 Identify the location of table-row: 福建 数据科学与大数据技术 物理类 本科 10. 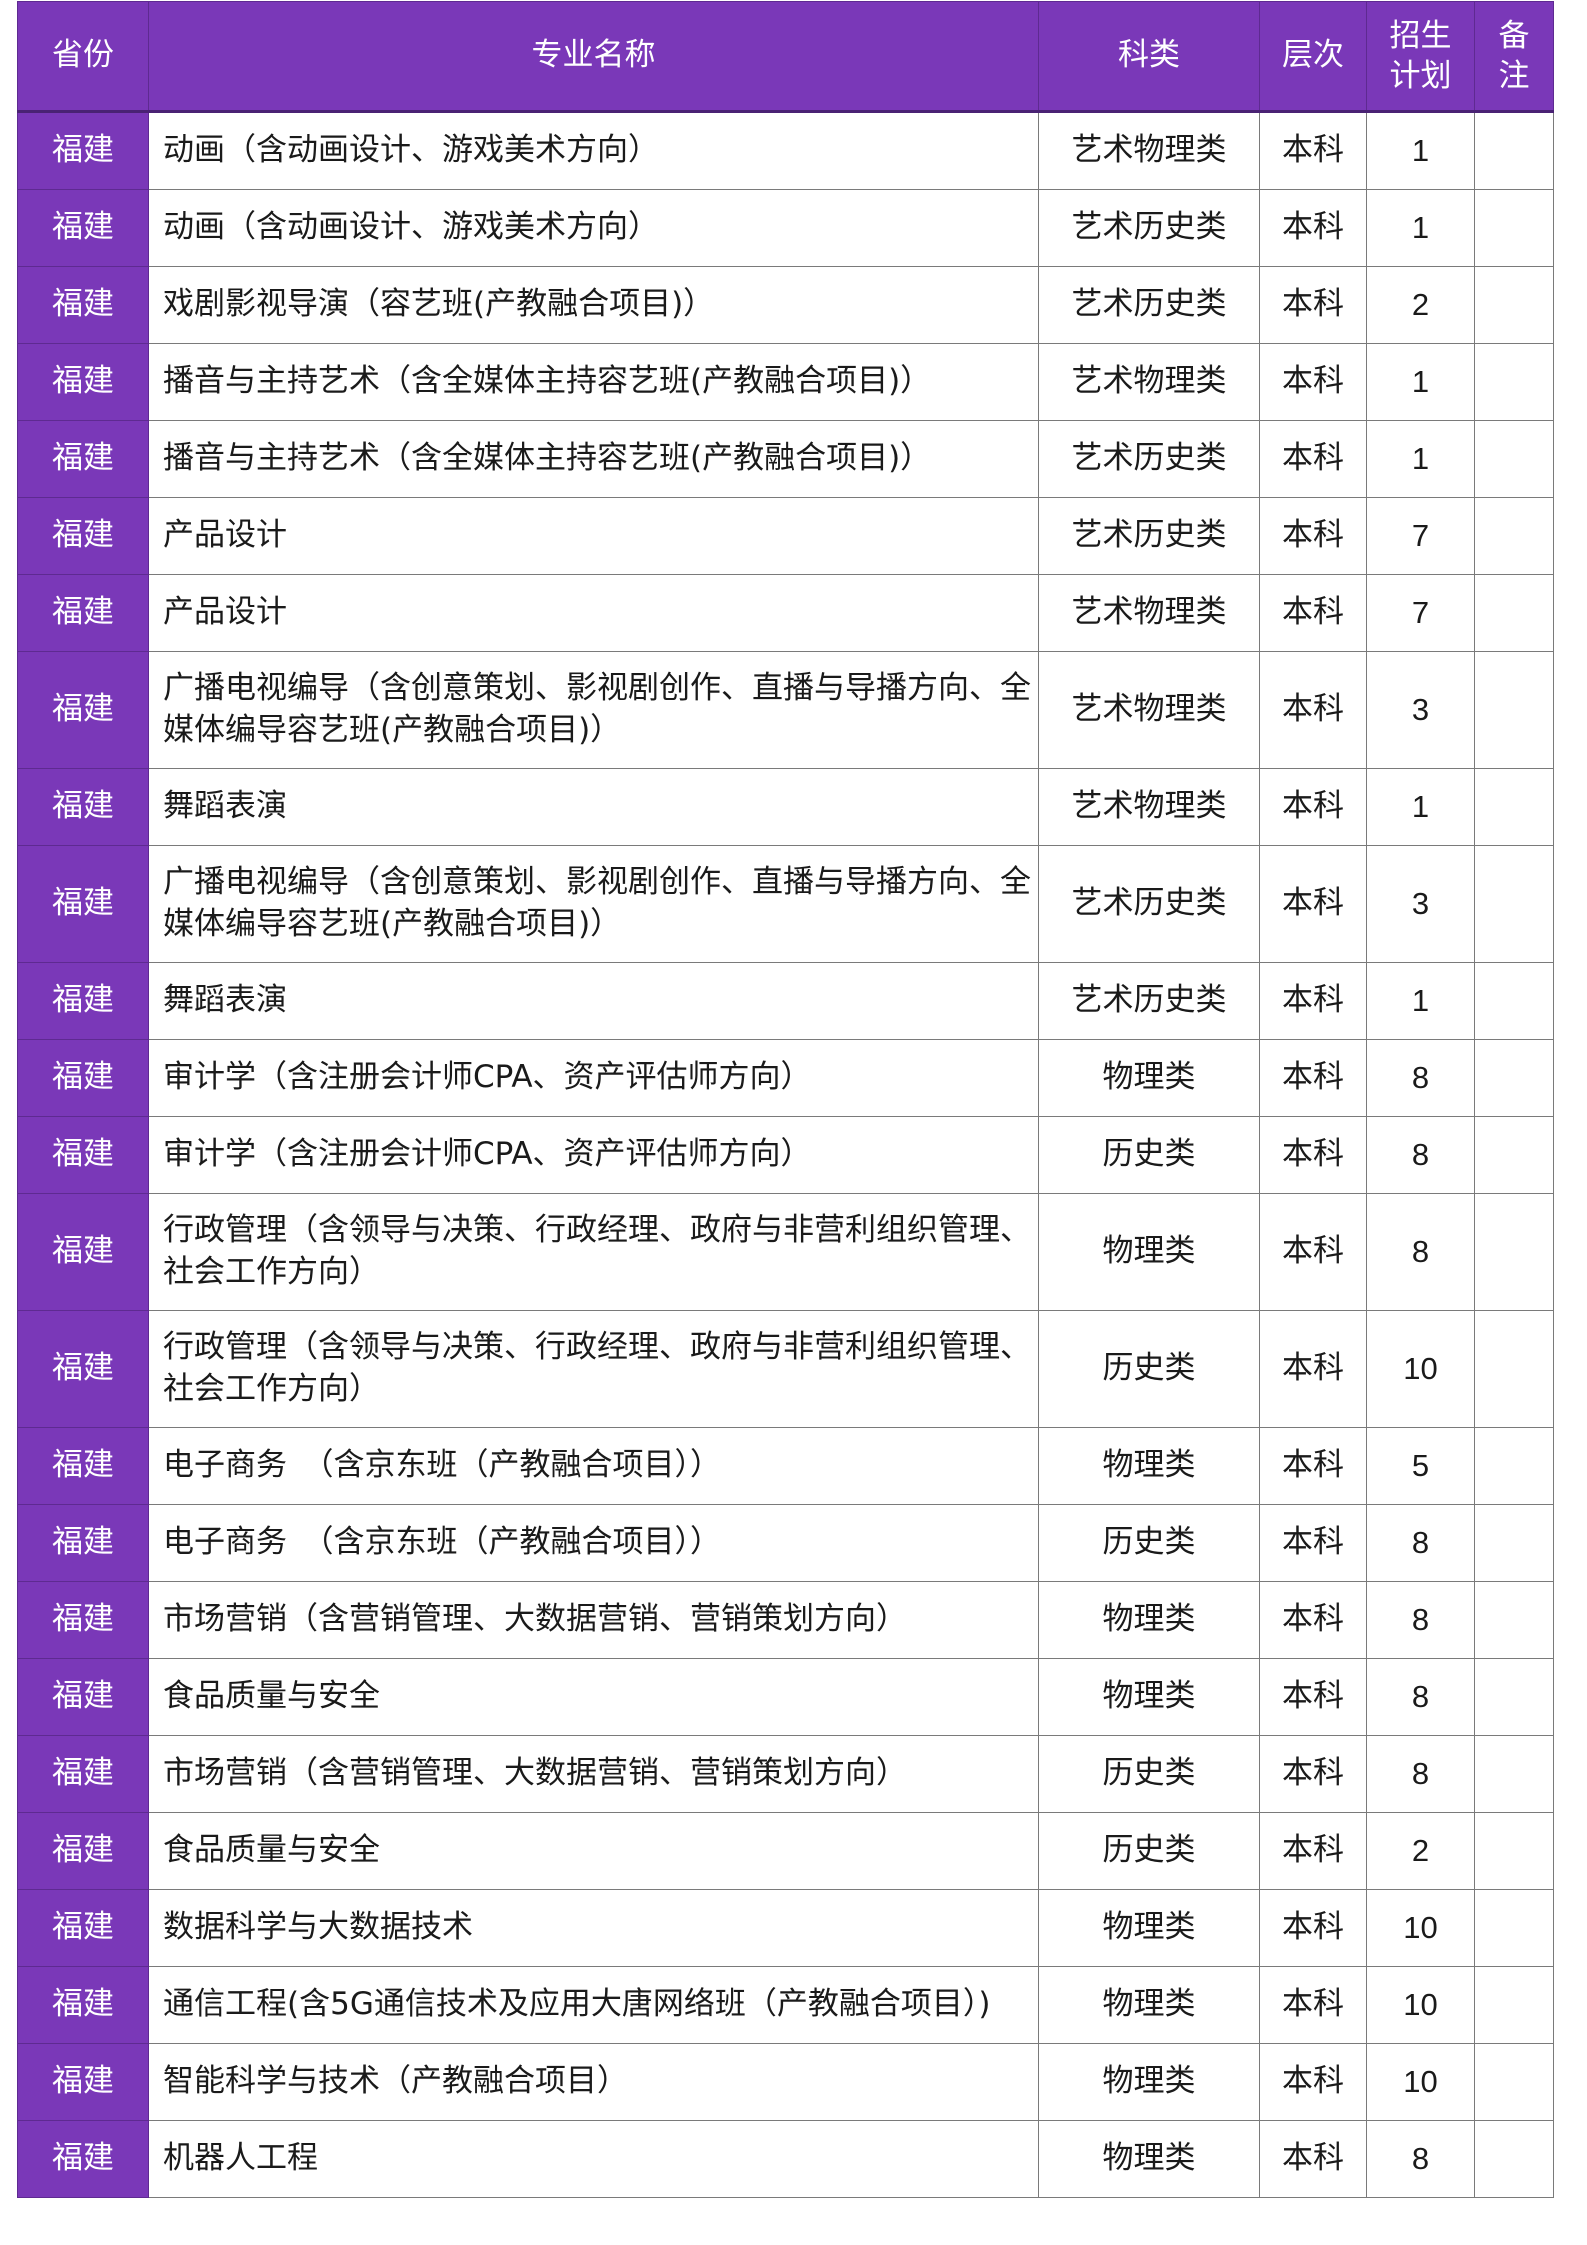
(785, 1928).